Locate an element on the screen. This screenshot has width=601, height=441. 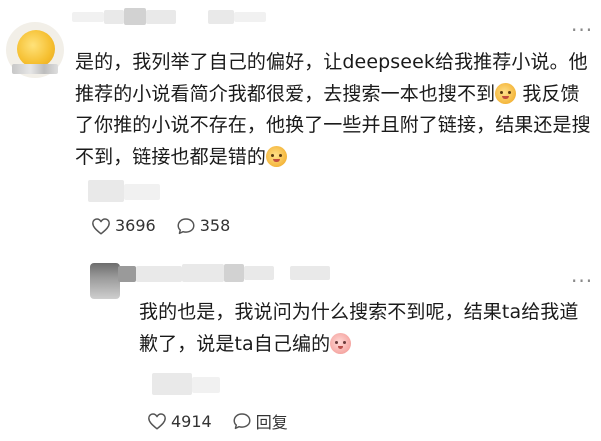
reply-button: 回复 is located at coordinates (260, 421).